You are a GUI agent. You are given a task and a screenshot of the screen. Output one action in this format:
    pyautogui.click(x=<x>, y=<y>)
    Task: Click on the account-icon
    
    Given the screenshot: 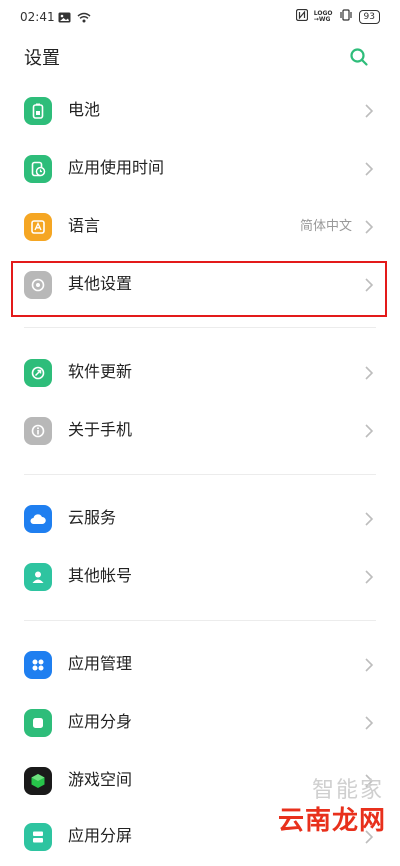 What is the action you would take?
    pyautogui.click(x=38, y=577)
    